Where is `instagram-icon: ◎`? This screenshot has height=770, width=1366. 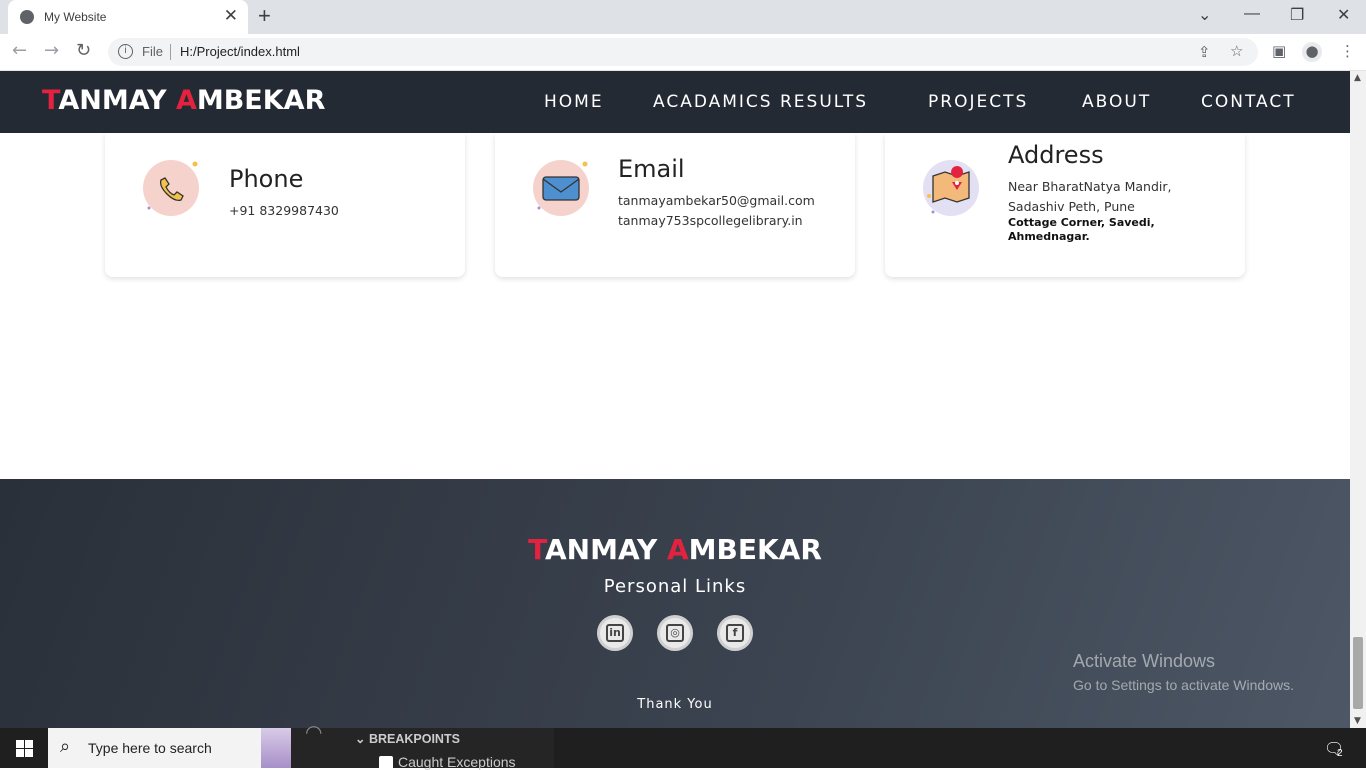 instagram-icon: ◎ is located at coordinates (675, 633).